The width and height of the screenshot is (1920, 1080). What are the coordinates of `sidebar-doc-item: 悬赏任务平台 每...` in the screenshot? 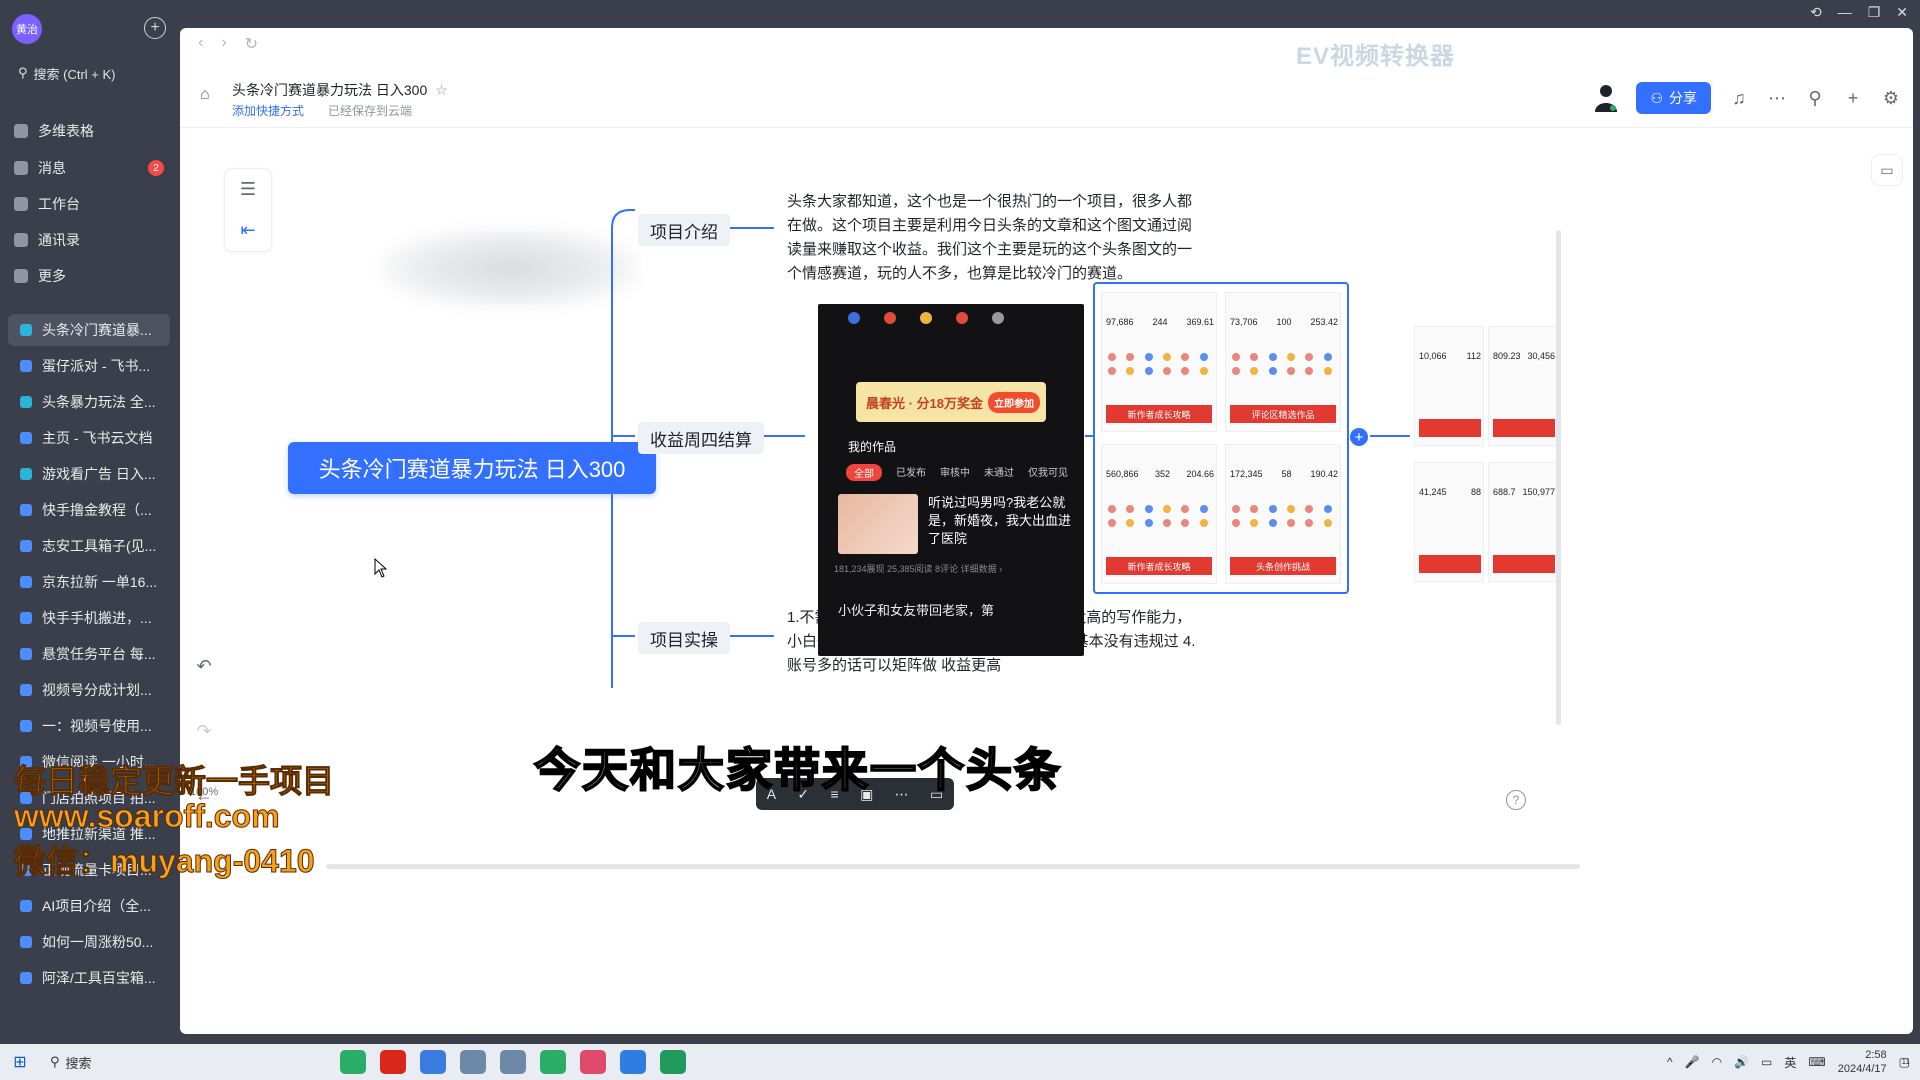 It's located at (89, 654).